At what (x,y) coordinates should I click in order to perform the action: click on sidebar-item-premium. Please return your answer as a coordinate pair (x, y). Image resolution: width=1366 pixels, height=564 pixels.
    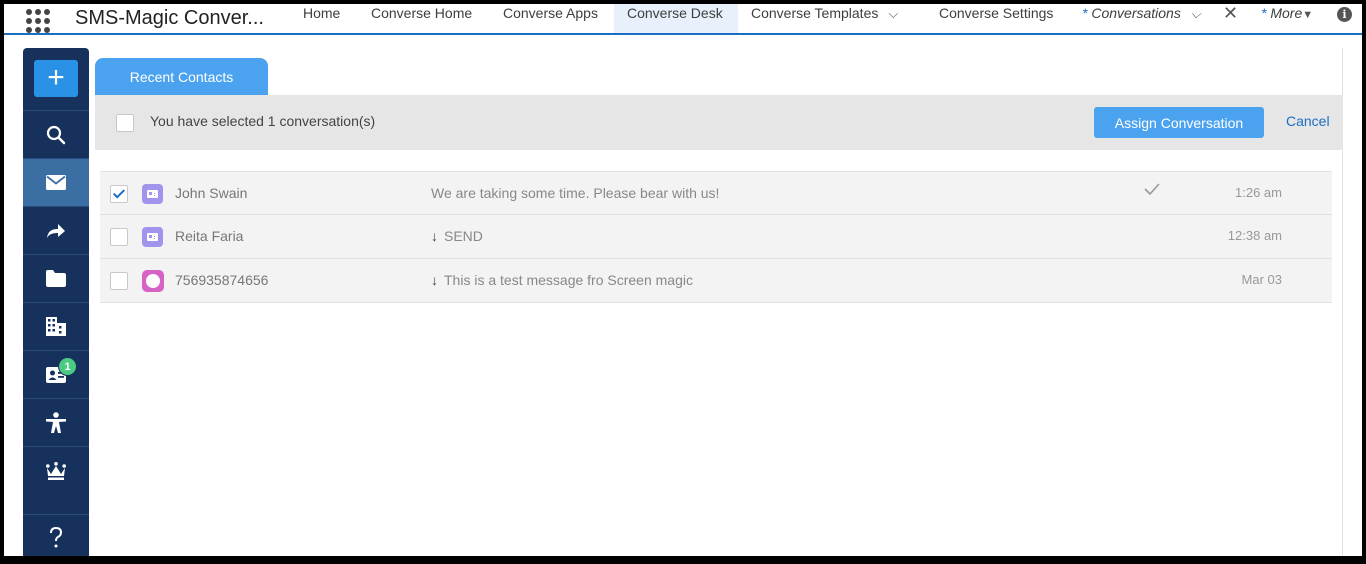
    Looking at the image, I should click on (56, 470).